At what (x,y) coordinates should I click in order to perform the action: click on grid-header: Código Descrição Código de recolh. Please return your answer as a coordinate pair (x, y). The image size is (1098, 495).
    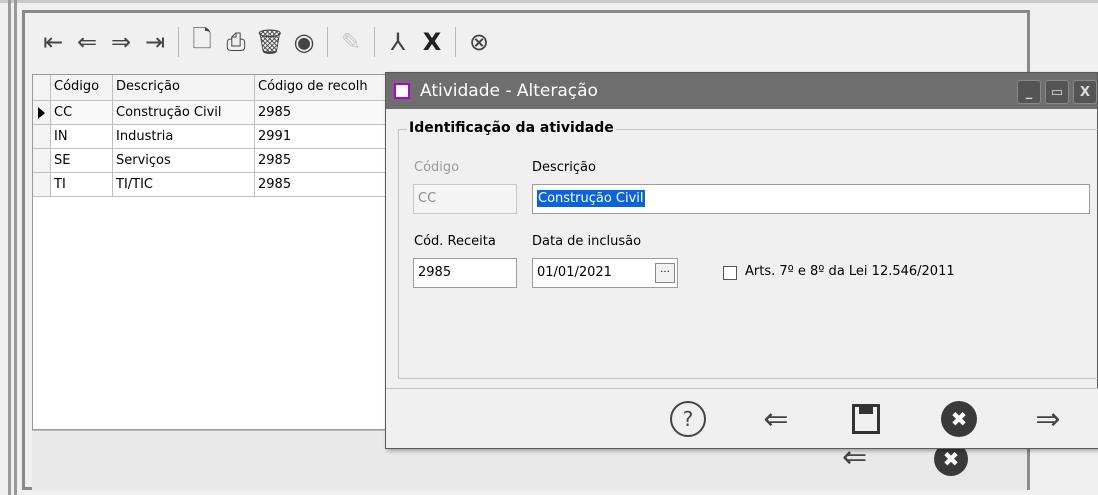
    Looking at the image, I should click on (212, 88).